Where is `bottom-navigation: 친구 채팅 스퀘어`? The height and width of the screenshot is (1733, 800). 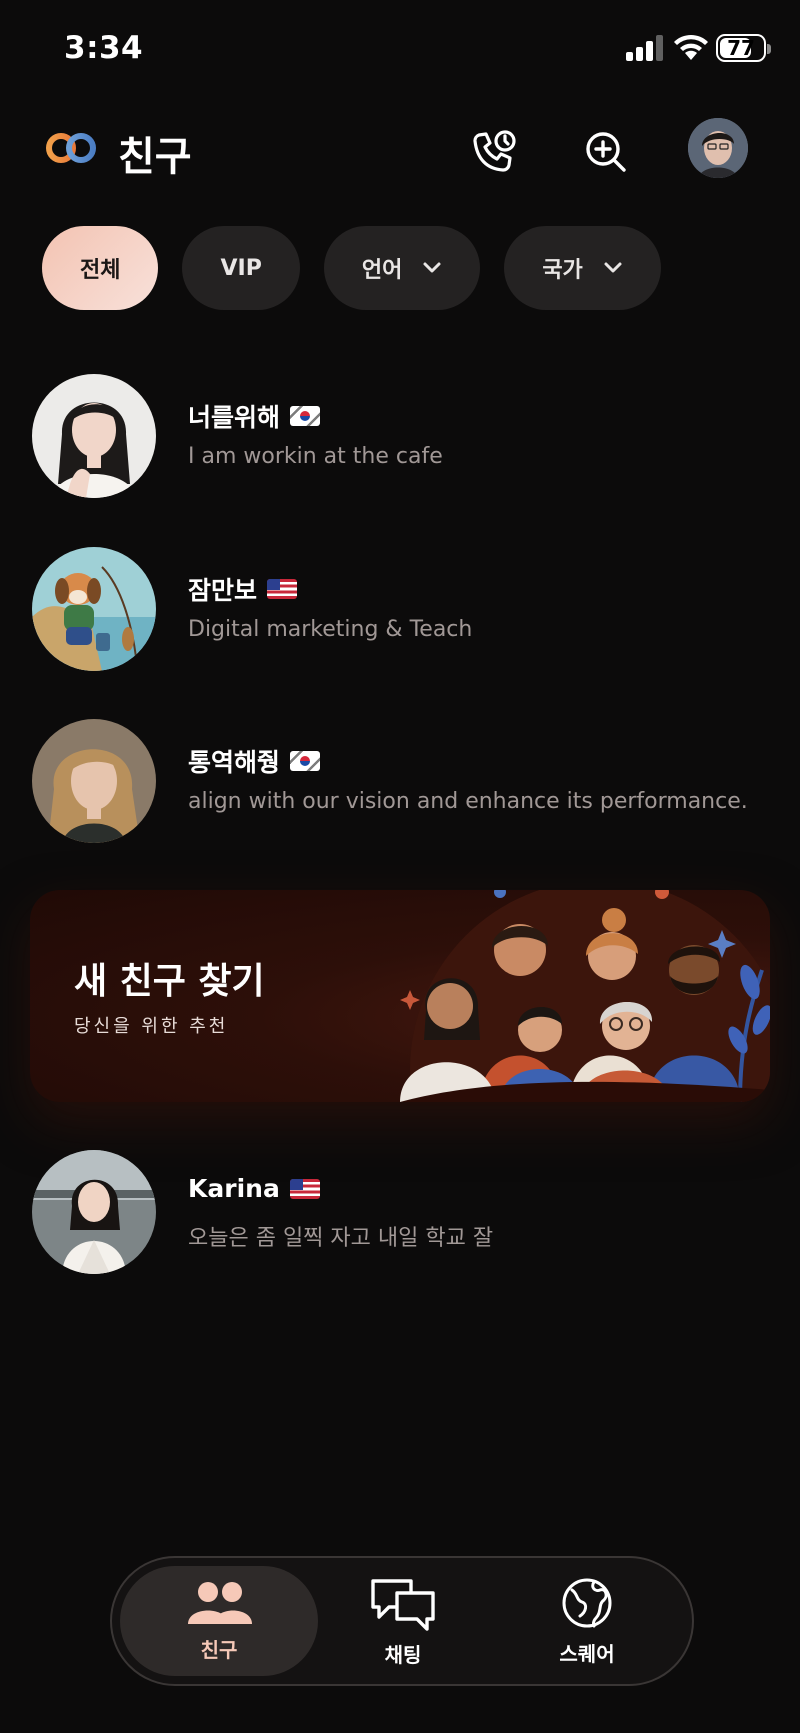
bottom-navigation: 친구 채팅 스퀘어 is located at coordinates (402, 1621).